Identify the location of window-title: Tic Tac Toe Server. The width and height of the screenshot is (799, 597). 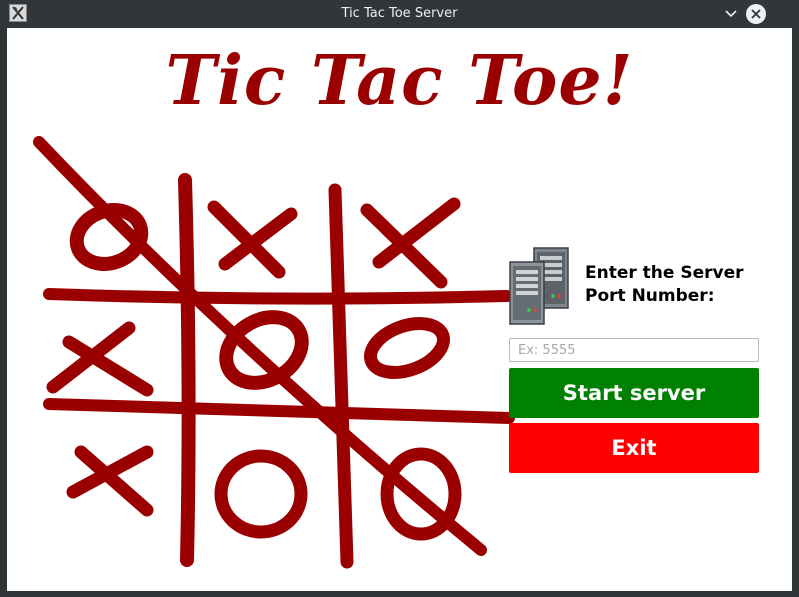
(399, 13).